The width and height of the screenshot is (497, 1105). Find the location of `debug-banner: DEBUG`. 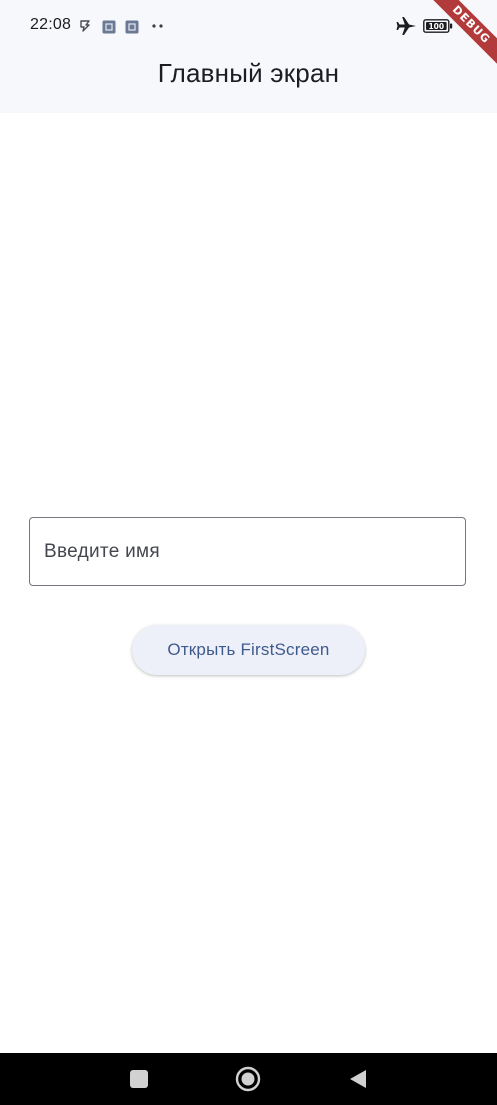

debug-banner: DEBUG is located at coordinates (457, 40).